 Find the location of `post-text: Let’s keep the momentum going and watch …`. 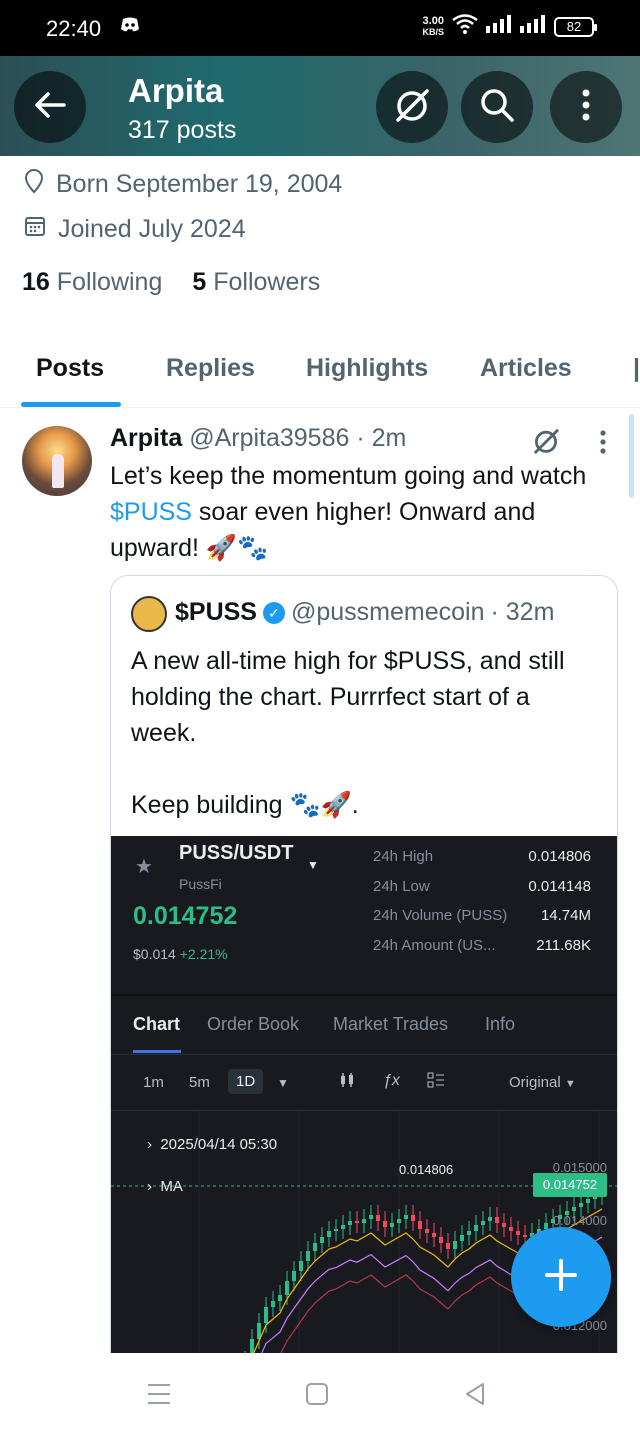

post-text: Let’s keep the momentum going and watch … is located at coordinates (348, 512).